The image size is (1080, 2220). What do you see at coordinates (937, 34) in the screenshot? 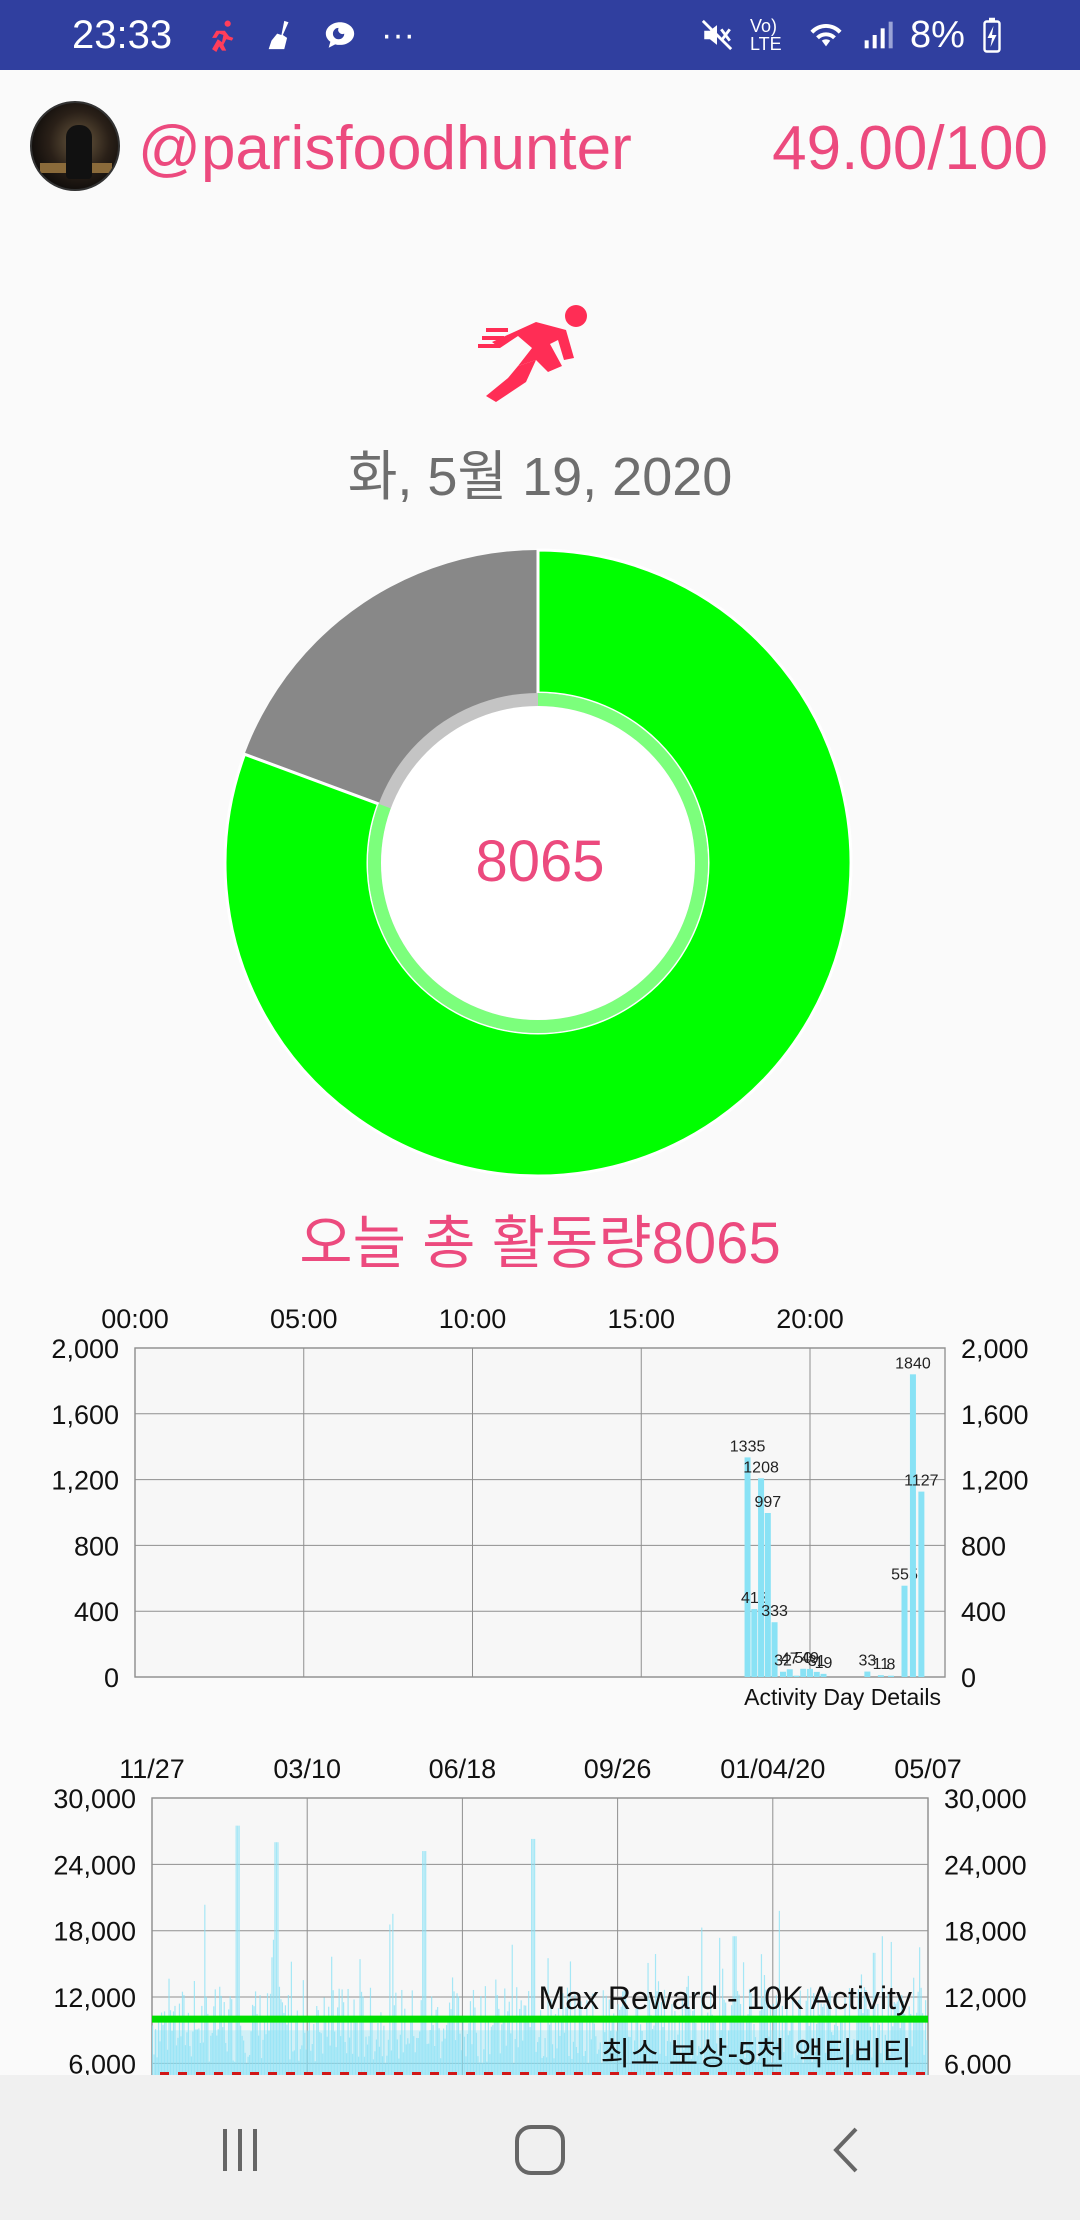
I see `battery-text: 8%` at bounding box center [937, 34].